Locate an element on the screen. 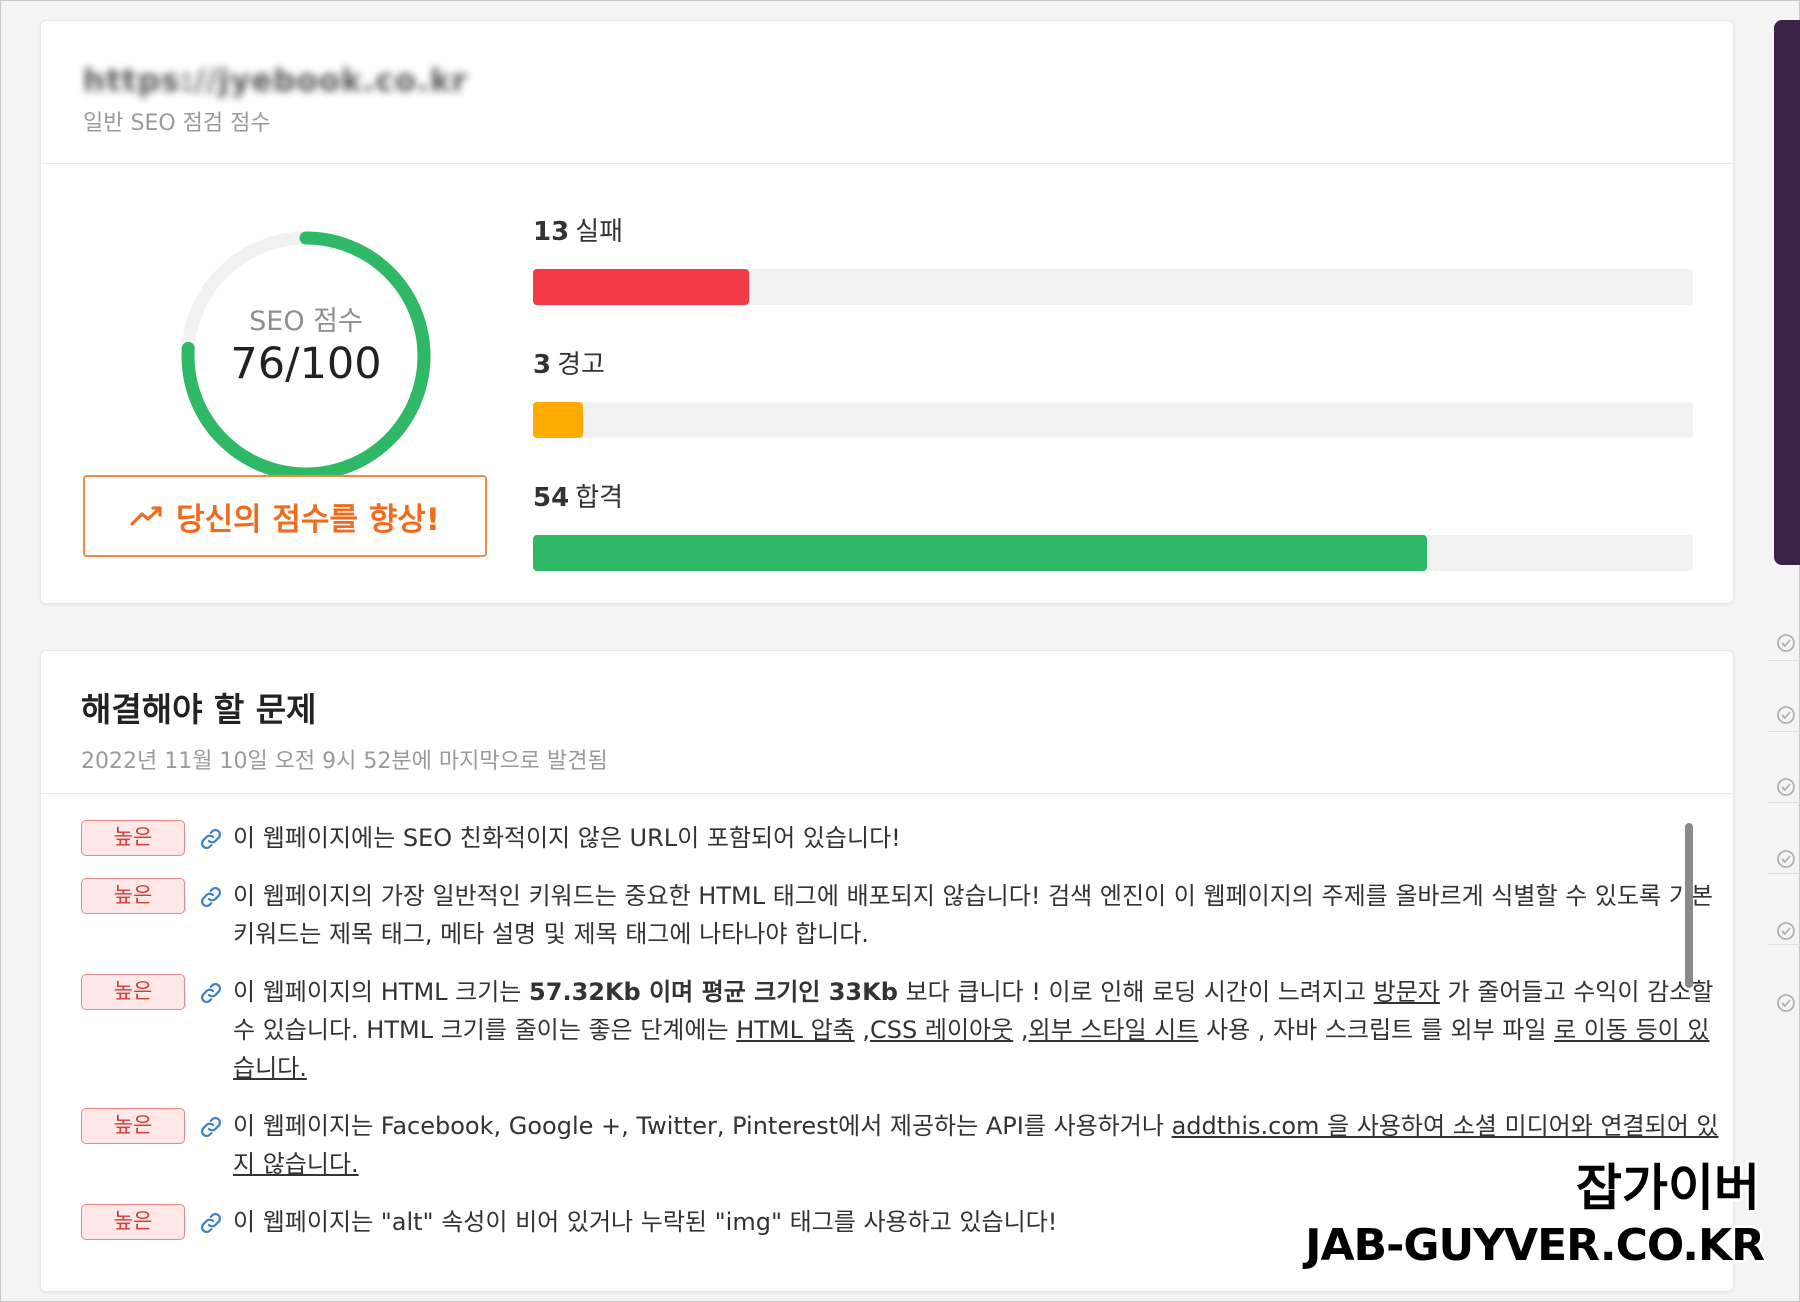 The image size is (1800, 1302). link-external-stylesheet: 외부 스타일 시트 is located at coordinates (1114, 1030).